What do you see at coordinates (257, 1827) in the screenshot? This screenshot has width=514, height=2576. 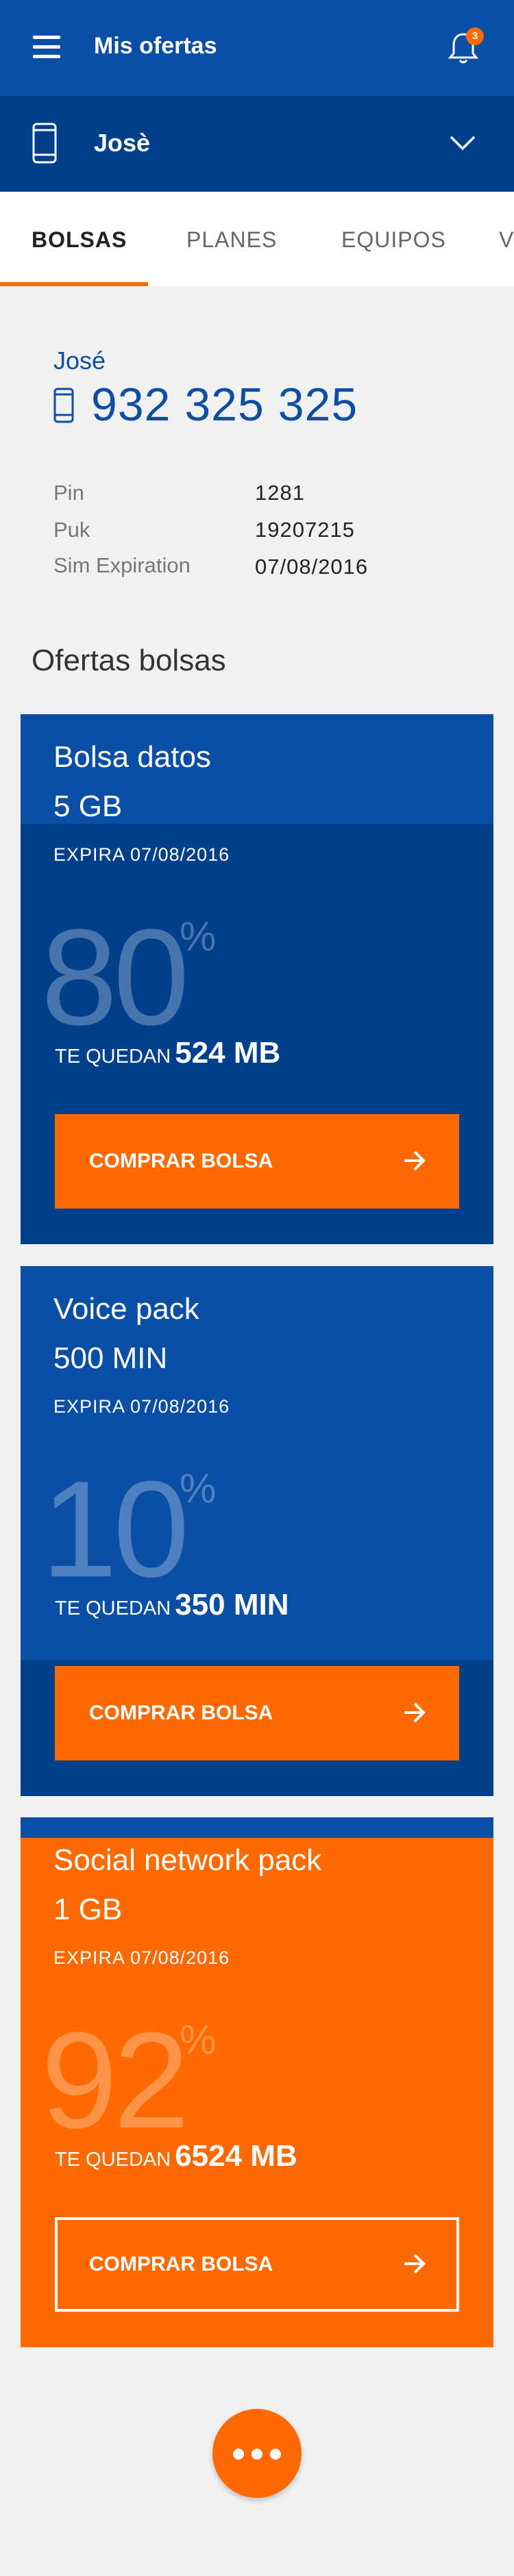 I see `card-level-fill` at bounding box center [257, 1827].